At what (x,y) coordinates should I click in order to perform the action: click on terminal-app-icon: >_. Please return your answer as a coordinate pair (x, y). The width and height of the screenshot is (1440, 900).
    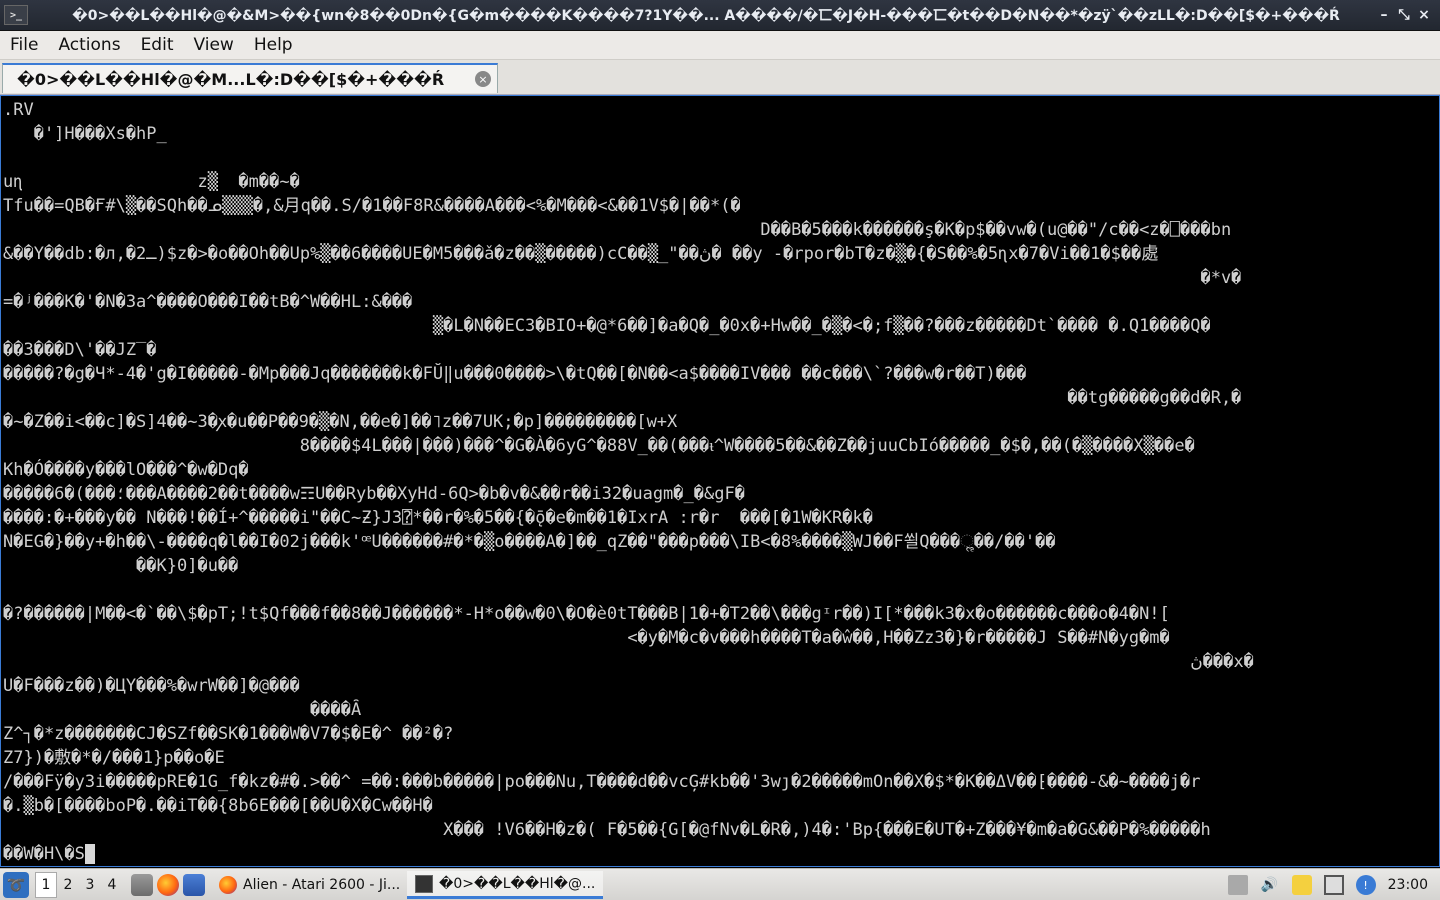
    Looking at the image, I should click on (16, 15).